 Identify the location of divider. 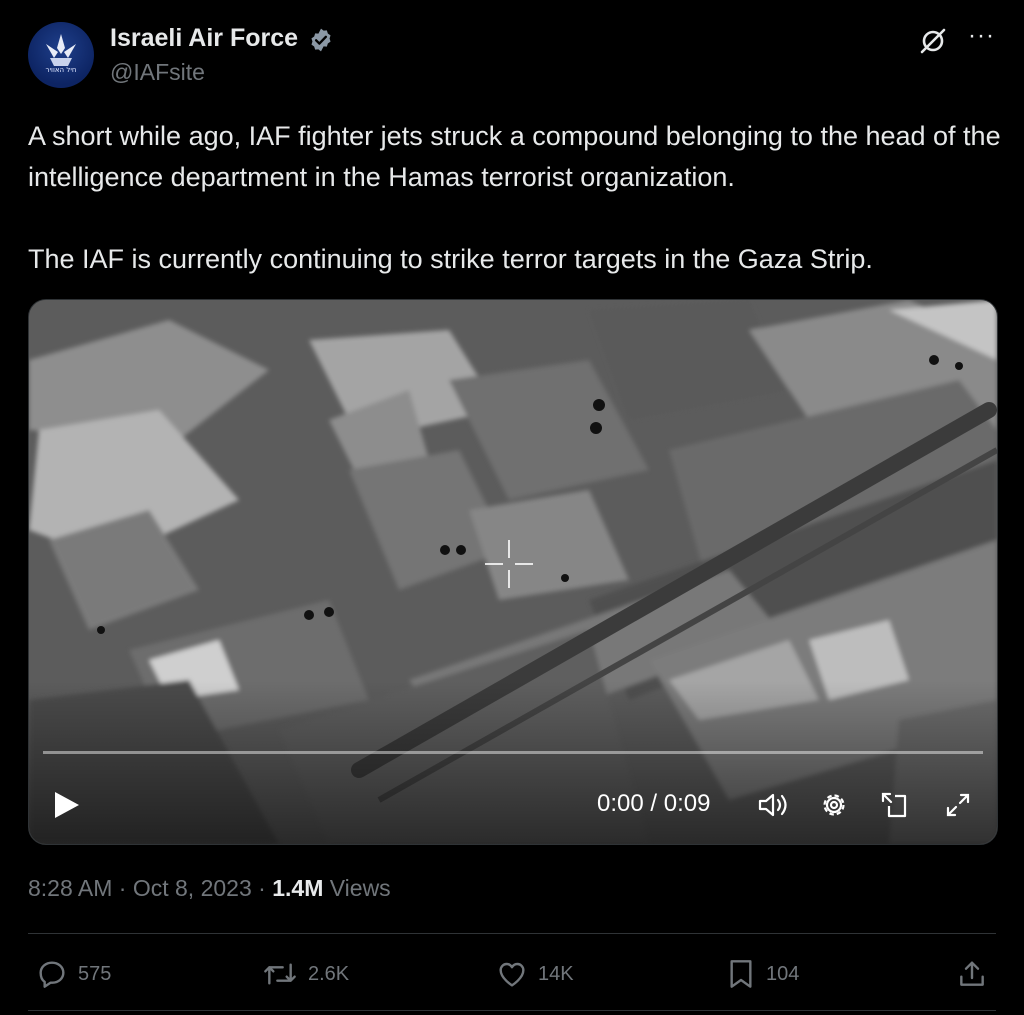
(512, 933).